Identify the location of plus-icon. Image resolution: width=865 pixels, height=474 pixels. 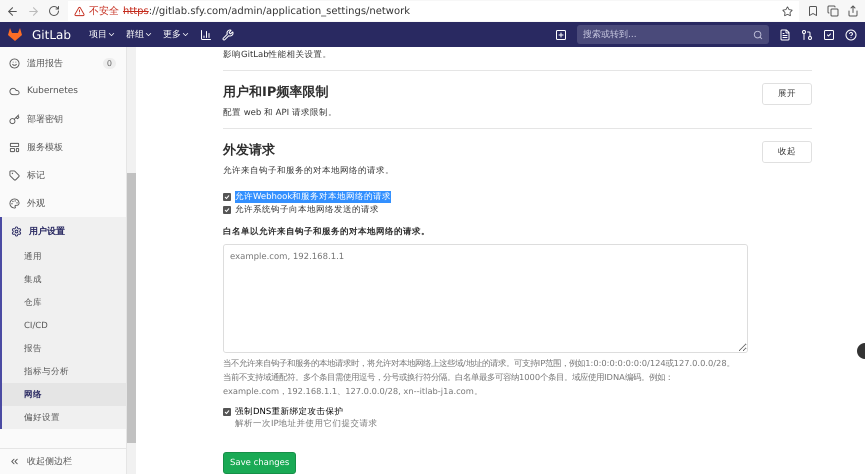
(561, 34).